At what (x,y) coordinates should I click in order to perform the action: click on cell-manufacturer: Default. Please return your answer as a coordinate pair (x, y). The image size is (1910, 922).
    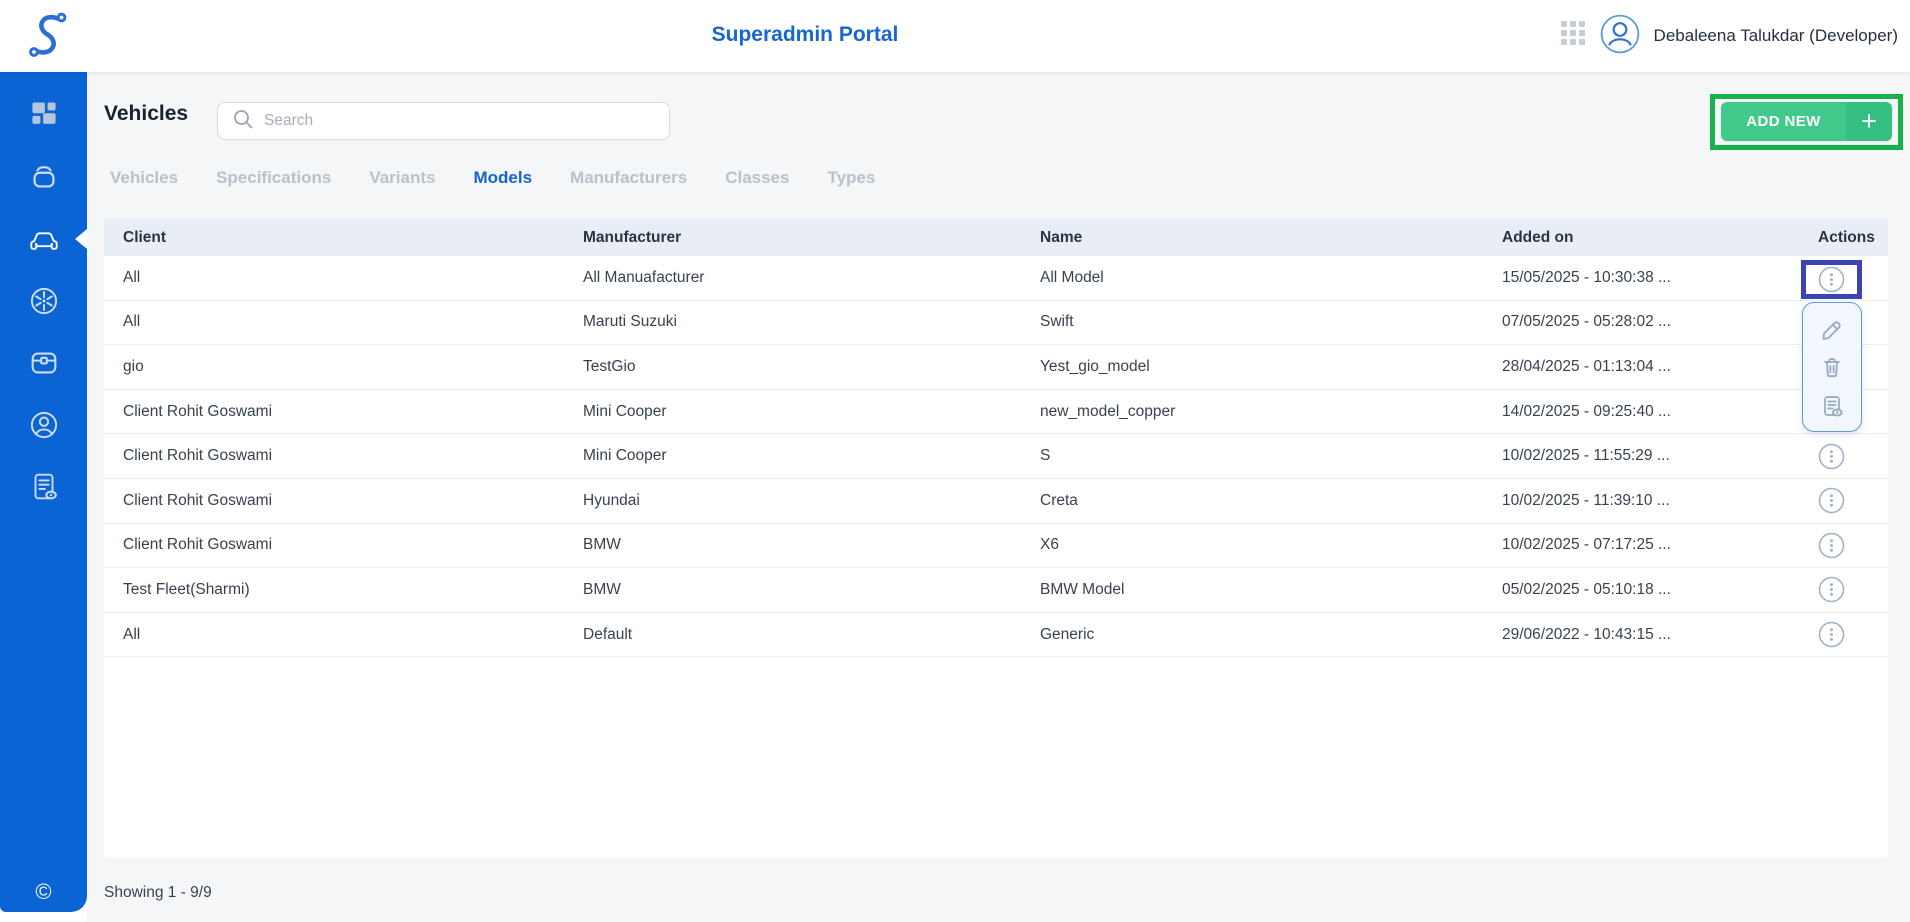
    Looking at the image, I should click on (608, 634).